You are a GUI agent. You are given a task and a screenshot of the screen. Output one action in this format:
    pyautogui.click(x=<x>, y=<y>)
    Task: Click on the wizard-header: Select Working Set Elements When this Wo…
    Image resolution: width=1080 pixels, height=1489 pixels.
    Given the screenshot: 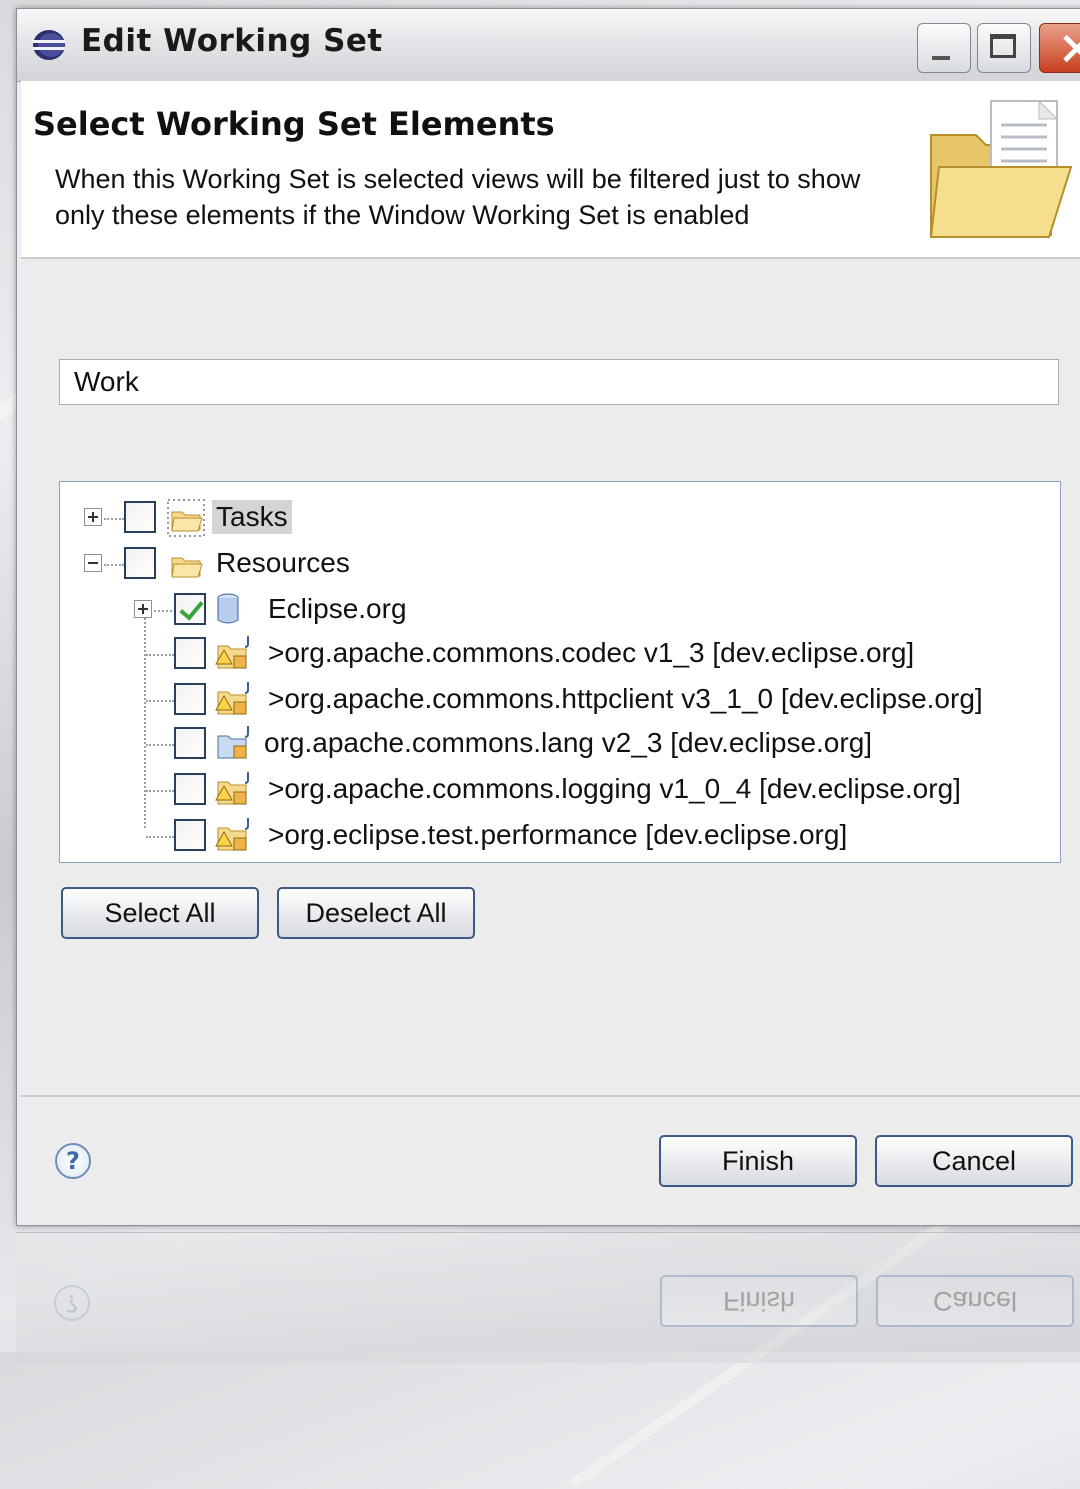 What is the action you would take?
    pyautogui.click(x=550, y=170)
    